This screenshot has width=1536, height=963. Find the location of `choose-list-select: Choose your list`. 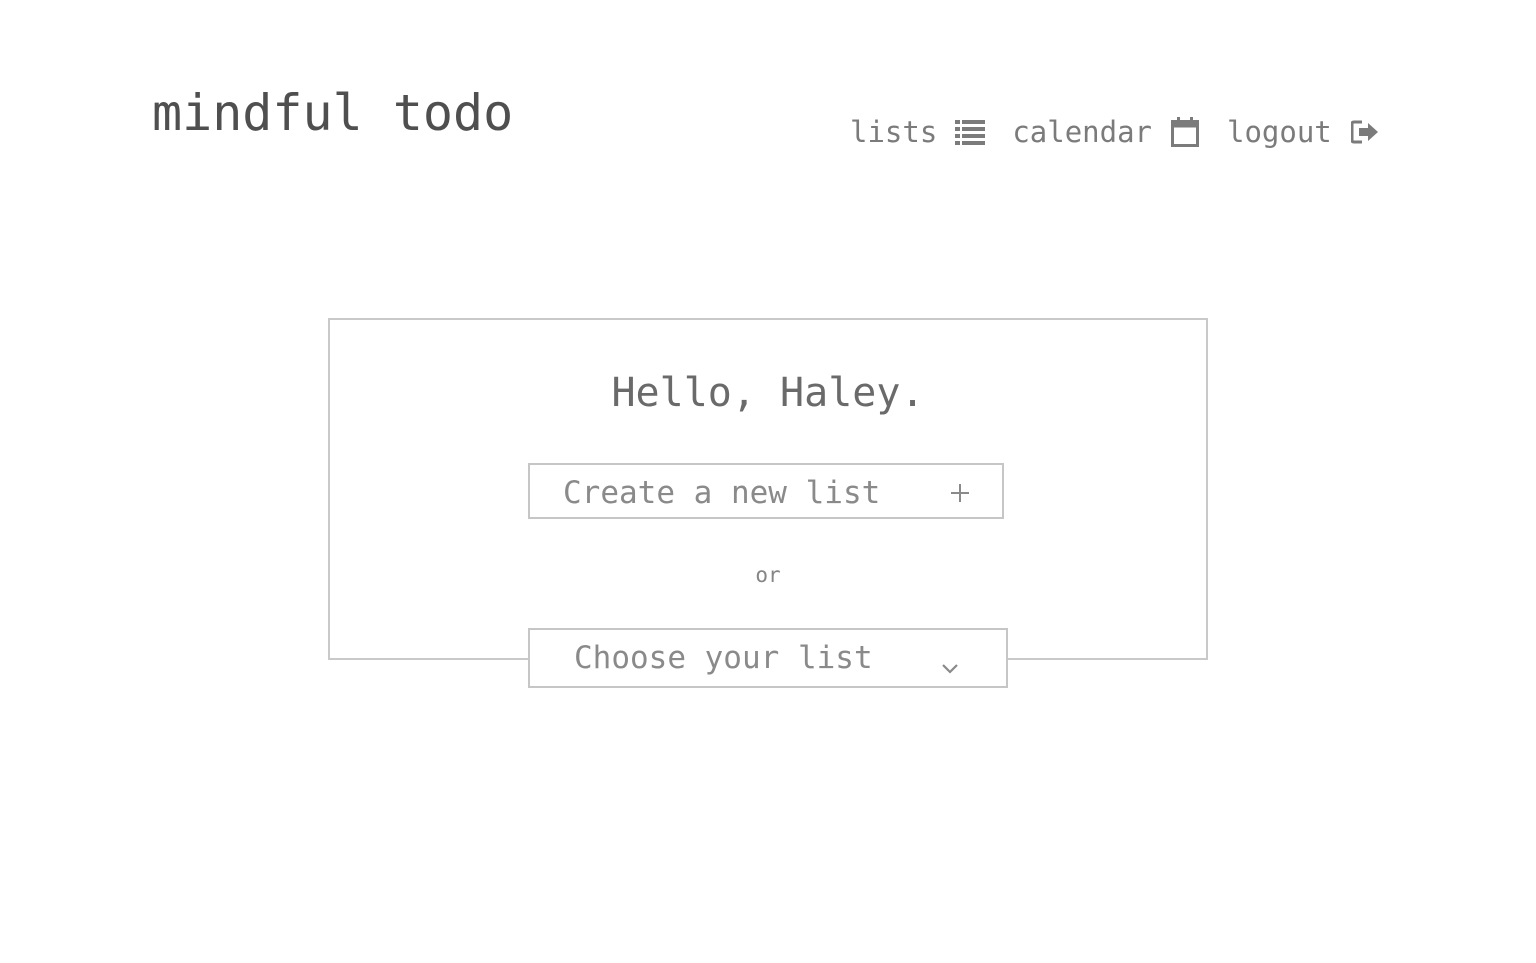

choose-list-select: Choose your list is located at coordinates (768, 658).